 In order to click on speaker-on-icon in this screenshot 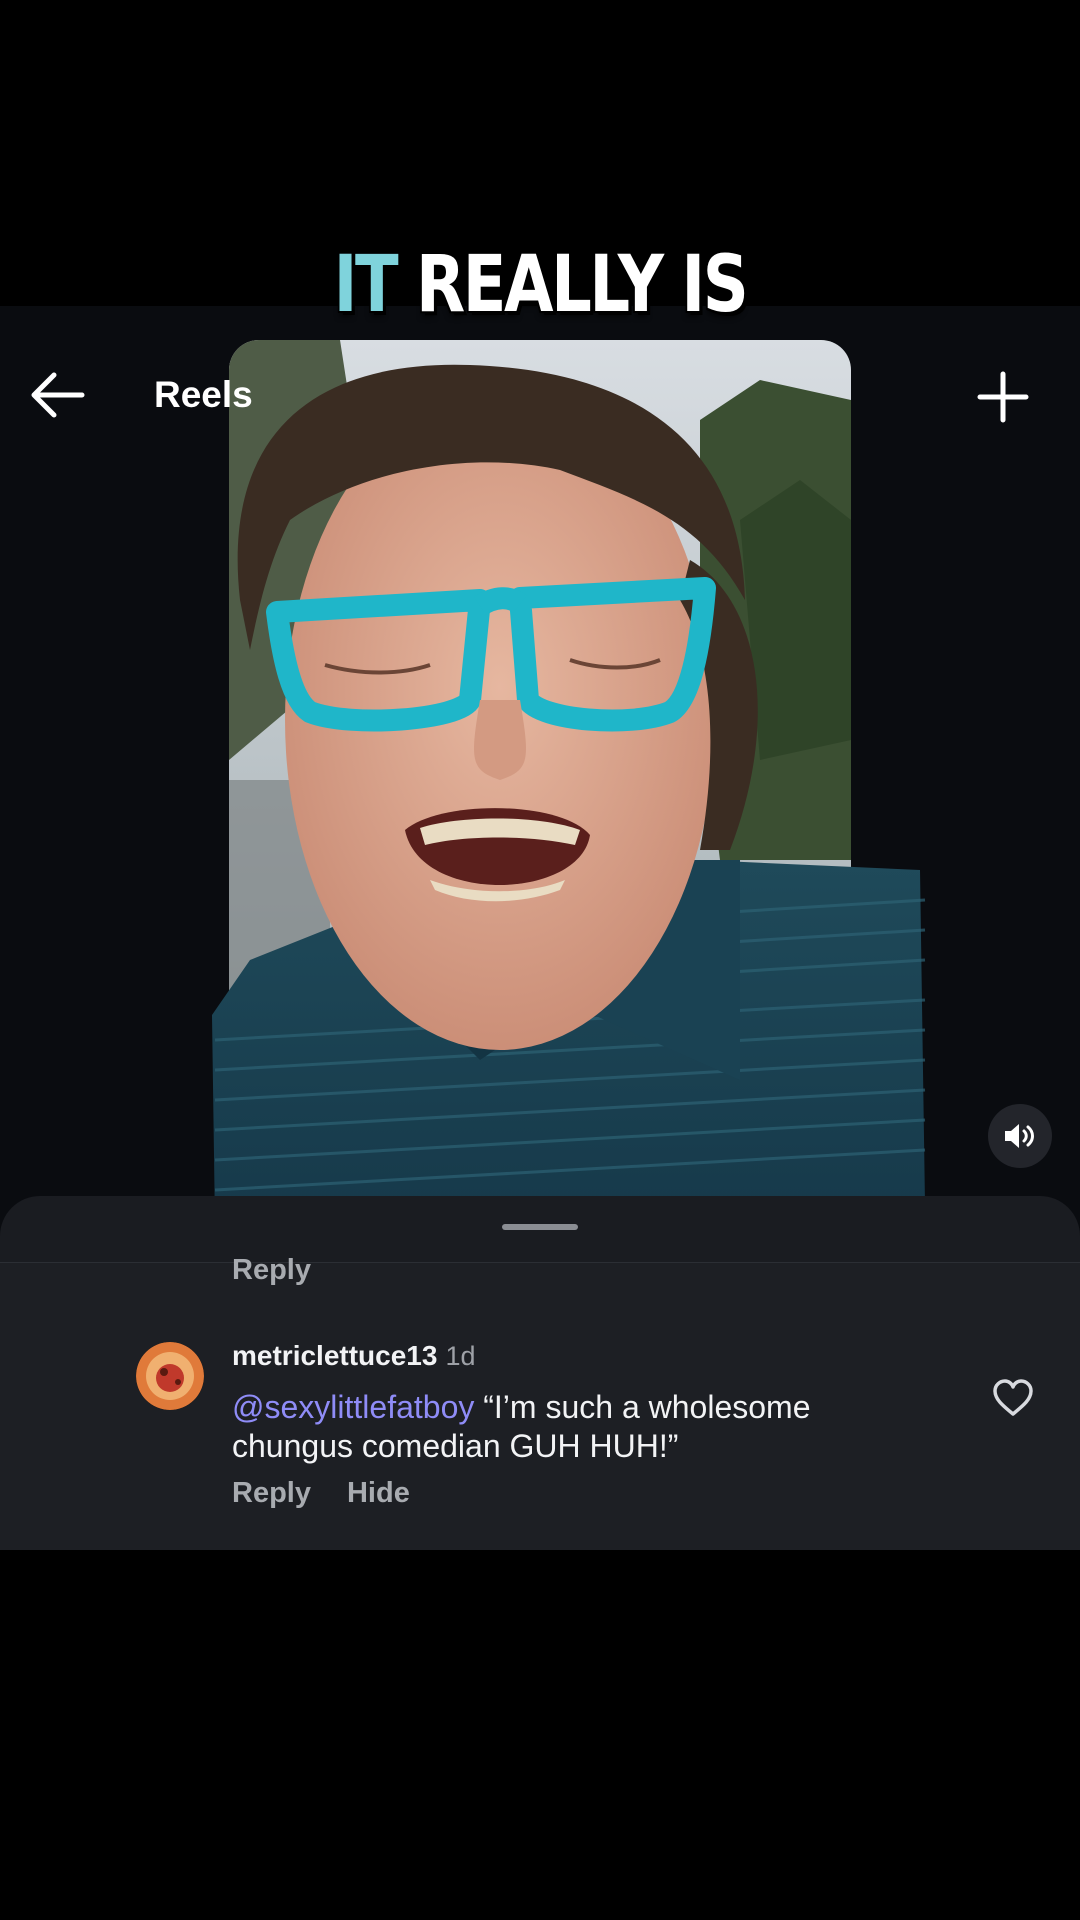, I will do `click(1019, 1136)`.